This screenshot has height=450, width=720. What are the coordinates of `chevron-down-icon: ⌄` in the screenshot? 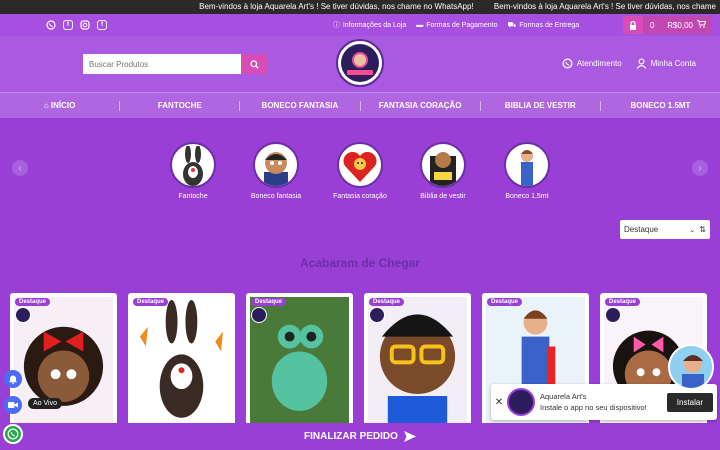 It's located at (692, 230).